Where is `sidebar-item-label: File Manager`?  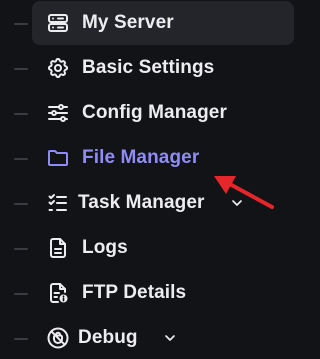 sidebar-item-label: File Manager is located at coordinates (141, 157).